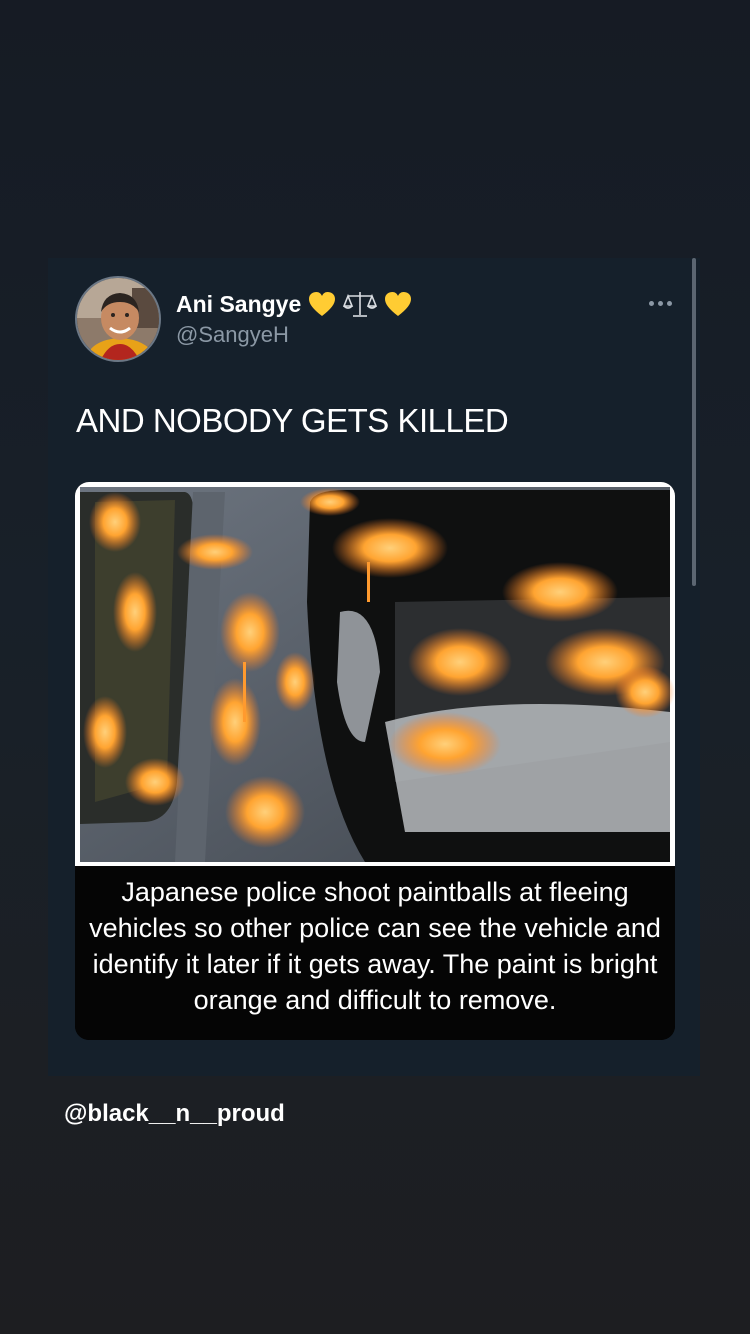 The height and width of the screenshot is (1334, 750). I want to click on avatar, so click(118, 319).